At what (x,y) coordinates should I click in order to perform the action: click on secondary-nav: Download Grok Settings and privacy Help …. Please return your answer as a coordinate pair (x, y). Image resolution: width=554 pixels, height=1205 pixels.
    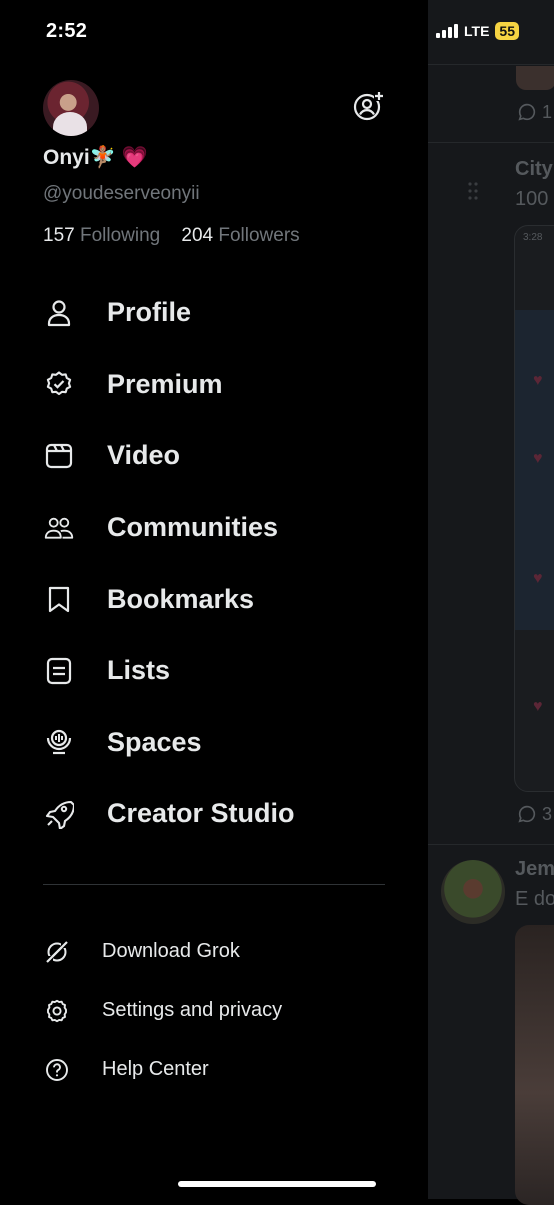
    Looking at the image, I should click on (214, 1010).